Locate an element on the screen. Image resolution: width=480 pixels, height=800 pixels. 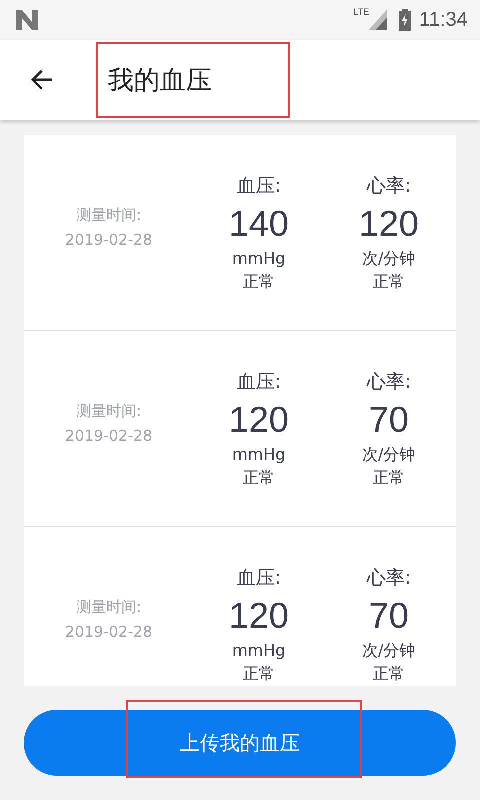
page-title: 我的血压 is located at coordinates (160, 81).